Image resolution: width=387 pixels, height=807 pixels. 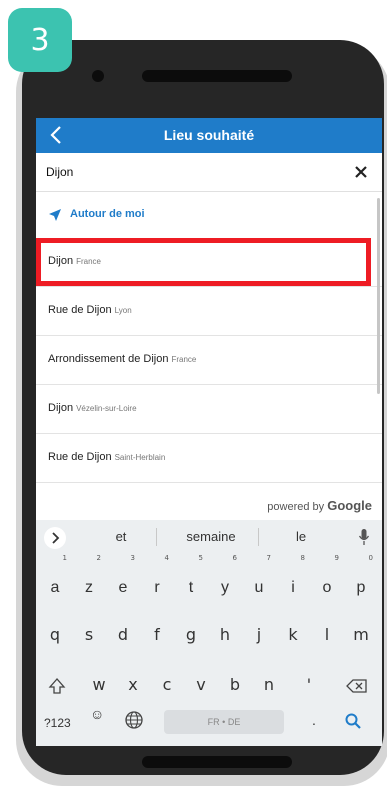 What do you see at coordinates (106, 408) in the screenshot?
I see `result-sub: Vézelin-sur-Loire` at bounding box center [106, 408].